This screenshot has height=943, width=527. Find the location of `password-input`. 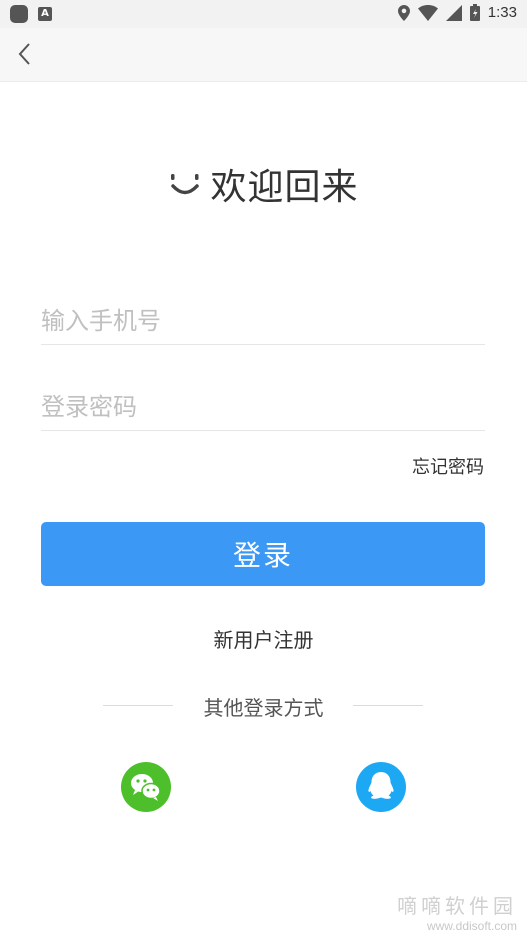

password-input is located at coordinates (263, 406).